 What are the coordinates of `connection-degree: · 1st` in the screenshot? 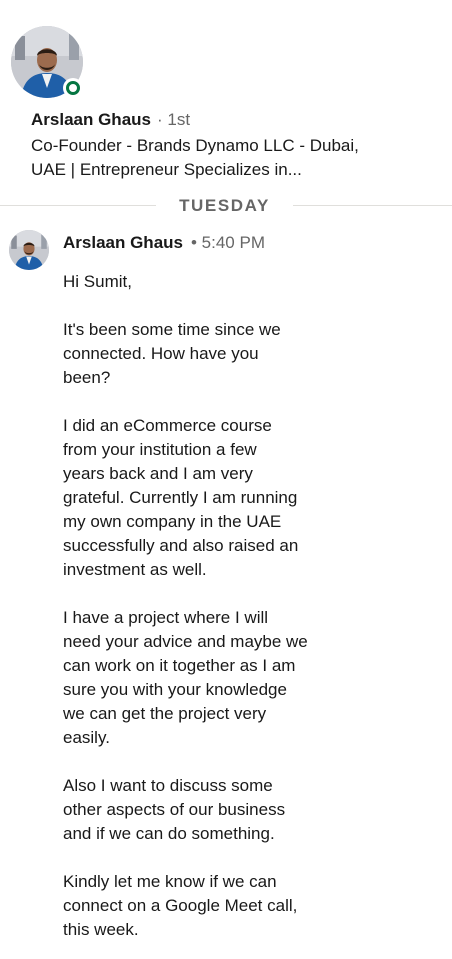 It's located at (174, 119).